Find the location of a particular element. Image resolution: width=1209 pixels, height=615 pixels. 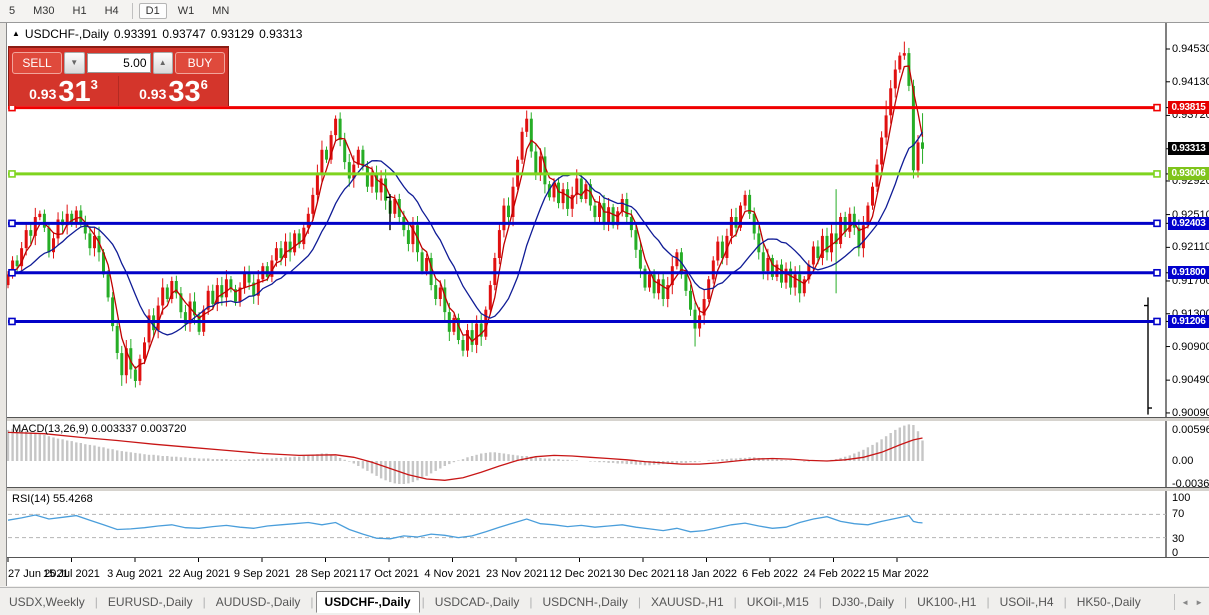

timeframe-button-M30: M30 is located at coordinates (43, 11).